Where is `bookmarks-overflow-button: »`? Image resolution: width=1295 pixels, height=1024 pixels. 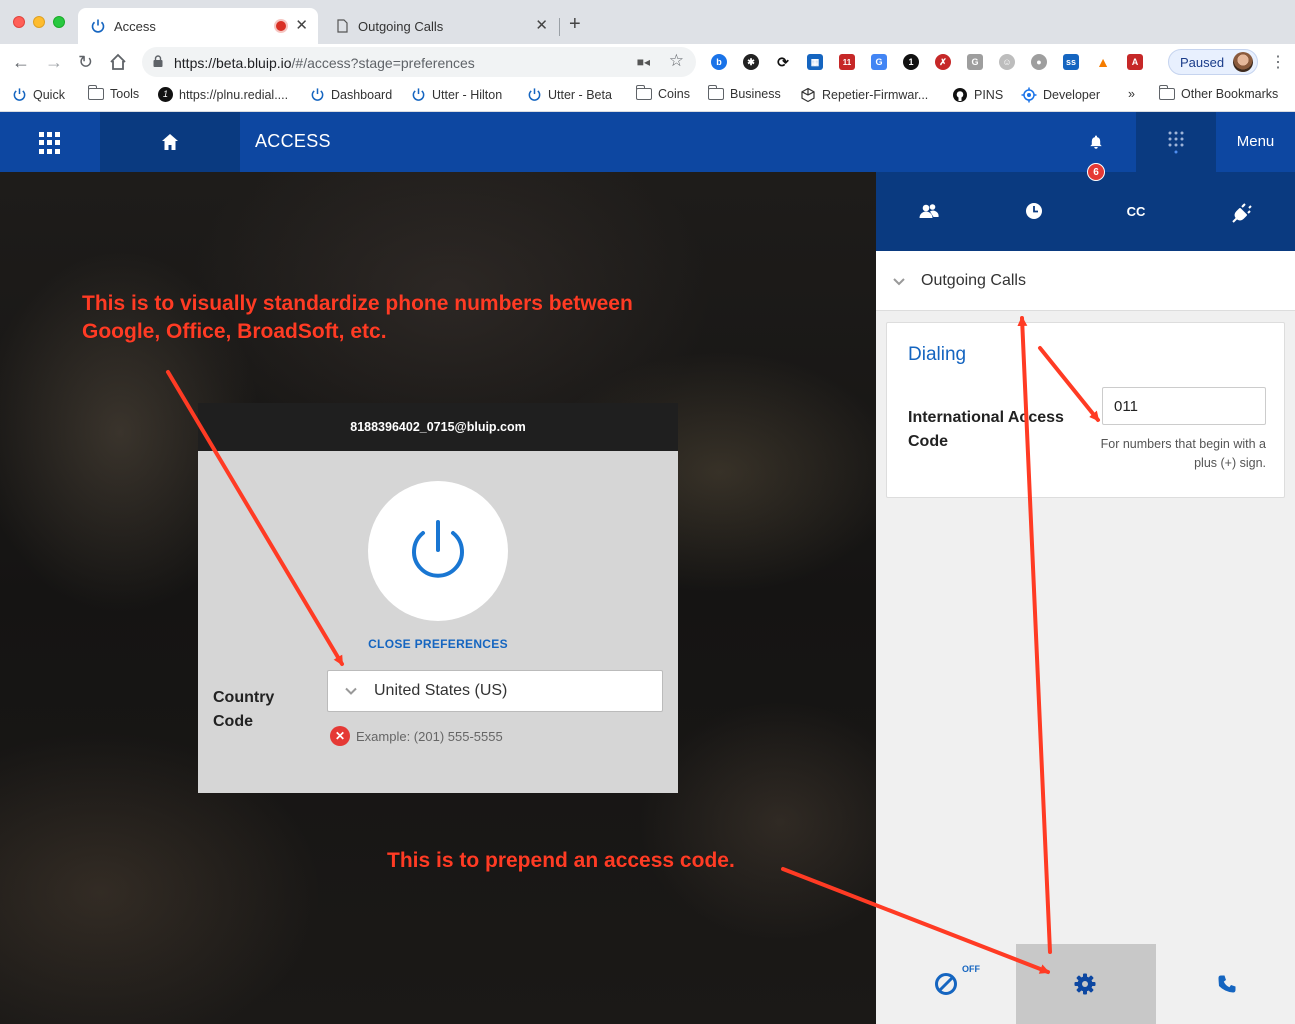 bookmarks-overflow-button: » is located at coordinates (1131, 94).